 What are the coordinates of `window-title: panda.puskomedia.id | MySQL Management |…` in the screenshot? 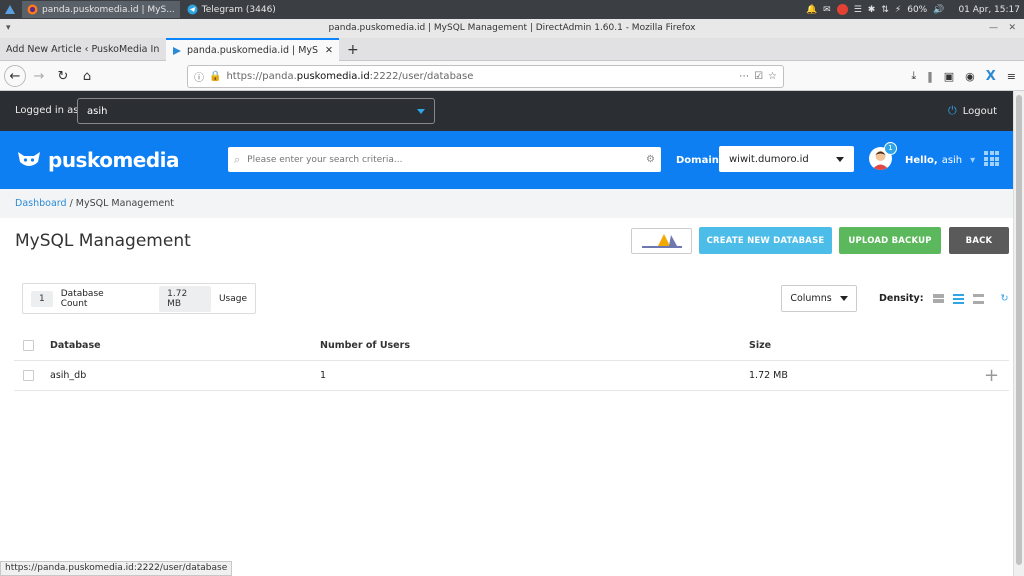 It's located at (512, 28).